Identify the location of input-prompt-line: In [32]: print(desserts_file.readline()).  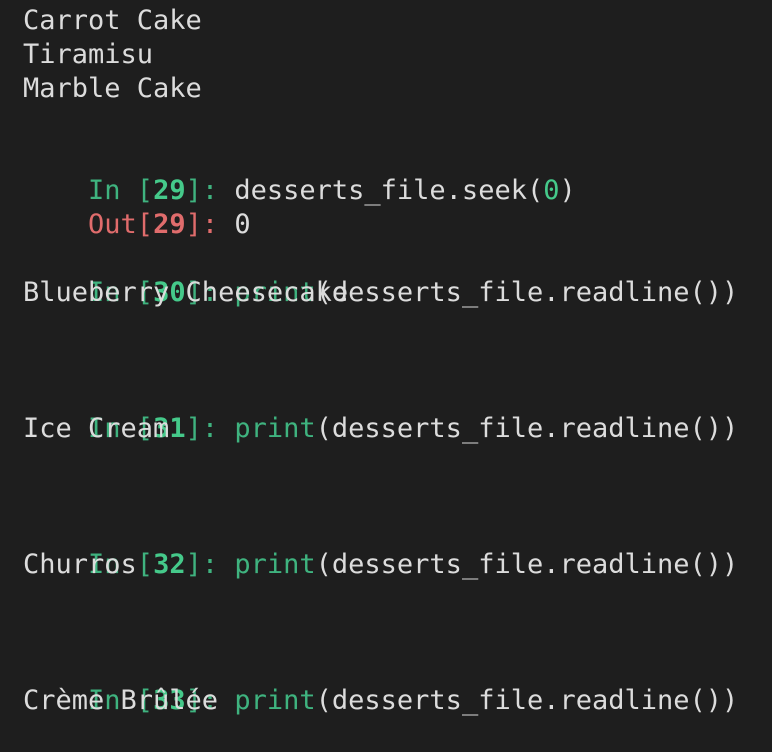
(397, 547).